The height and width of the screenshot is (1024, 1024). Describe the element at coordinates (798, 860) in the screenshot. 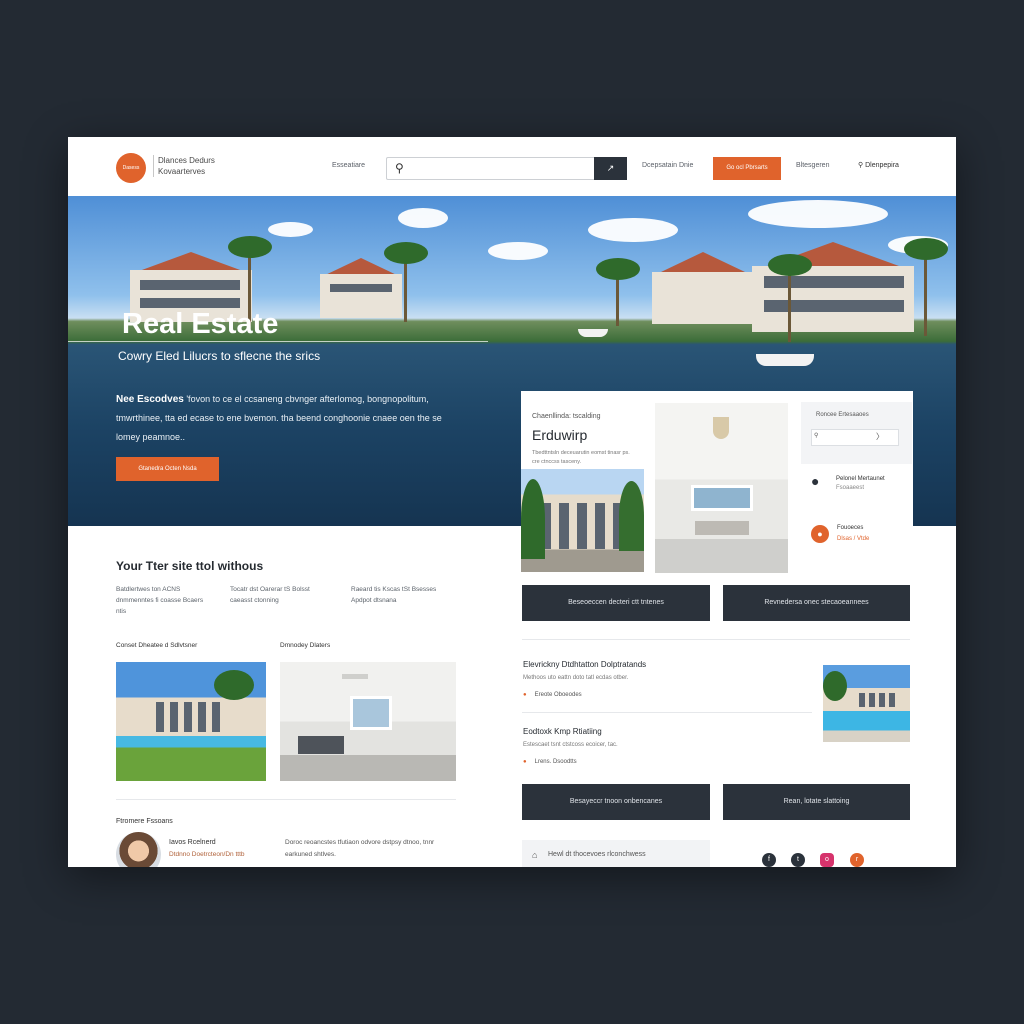

I see `twitter-icon: t` at that location.